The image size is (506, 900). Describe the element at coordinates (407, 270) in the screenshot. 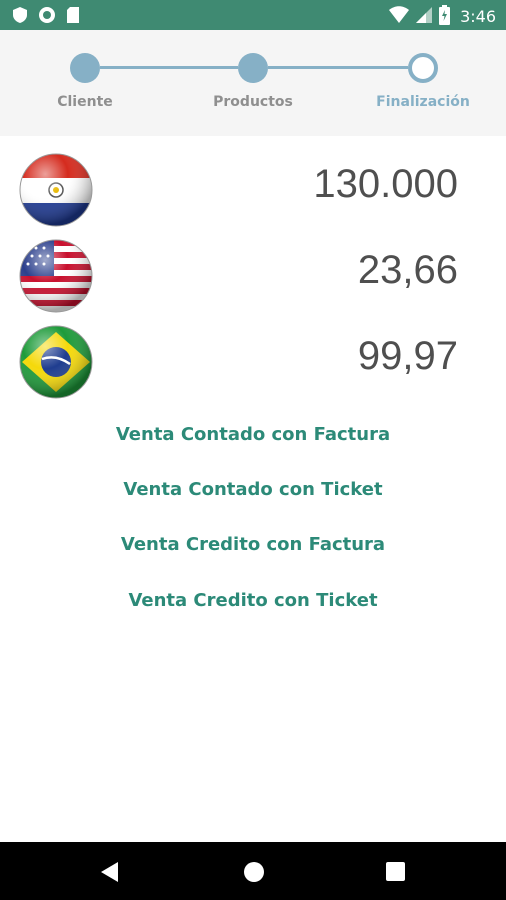

I see `amount-usd: 23,66` at that location.